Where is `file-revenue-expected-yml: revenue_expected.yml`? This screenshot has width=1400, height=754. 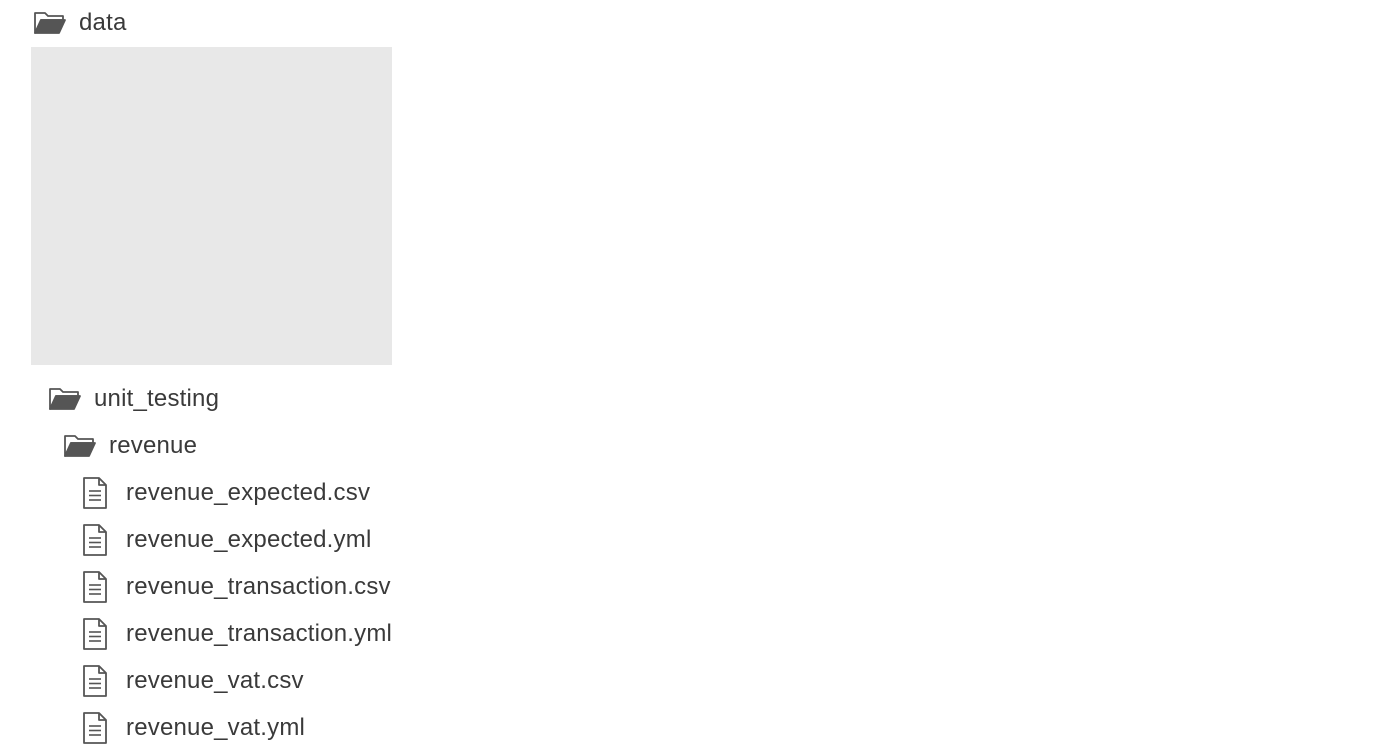 file-revenue-expected-yml: revenue_expected.yml is located at coordinates (226, 540).